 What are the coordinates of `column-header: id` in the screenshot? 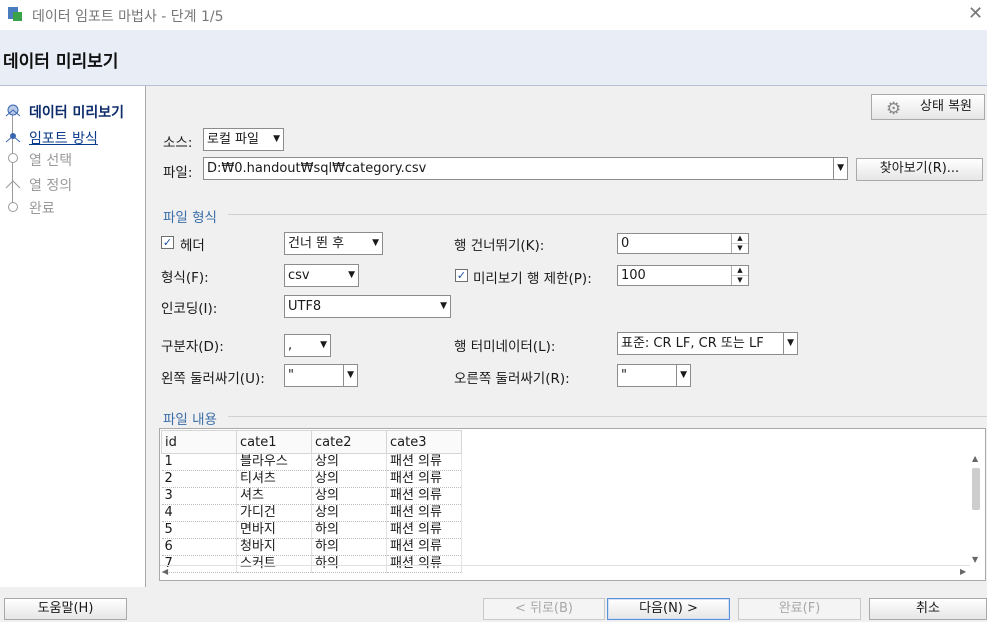 It's located at (199, 442).